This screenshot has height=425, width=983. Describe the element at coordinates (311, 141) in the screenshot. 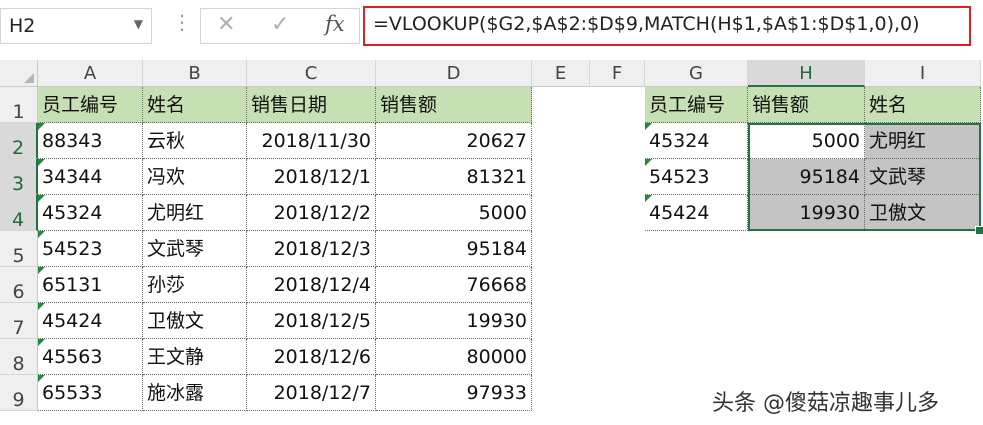

I see `table1-cell: 2018/11/30` at that location.